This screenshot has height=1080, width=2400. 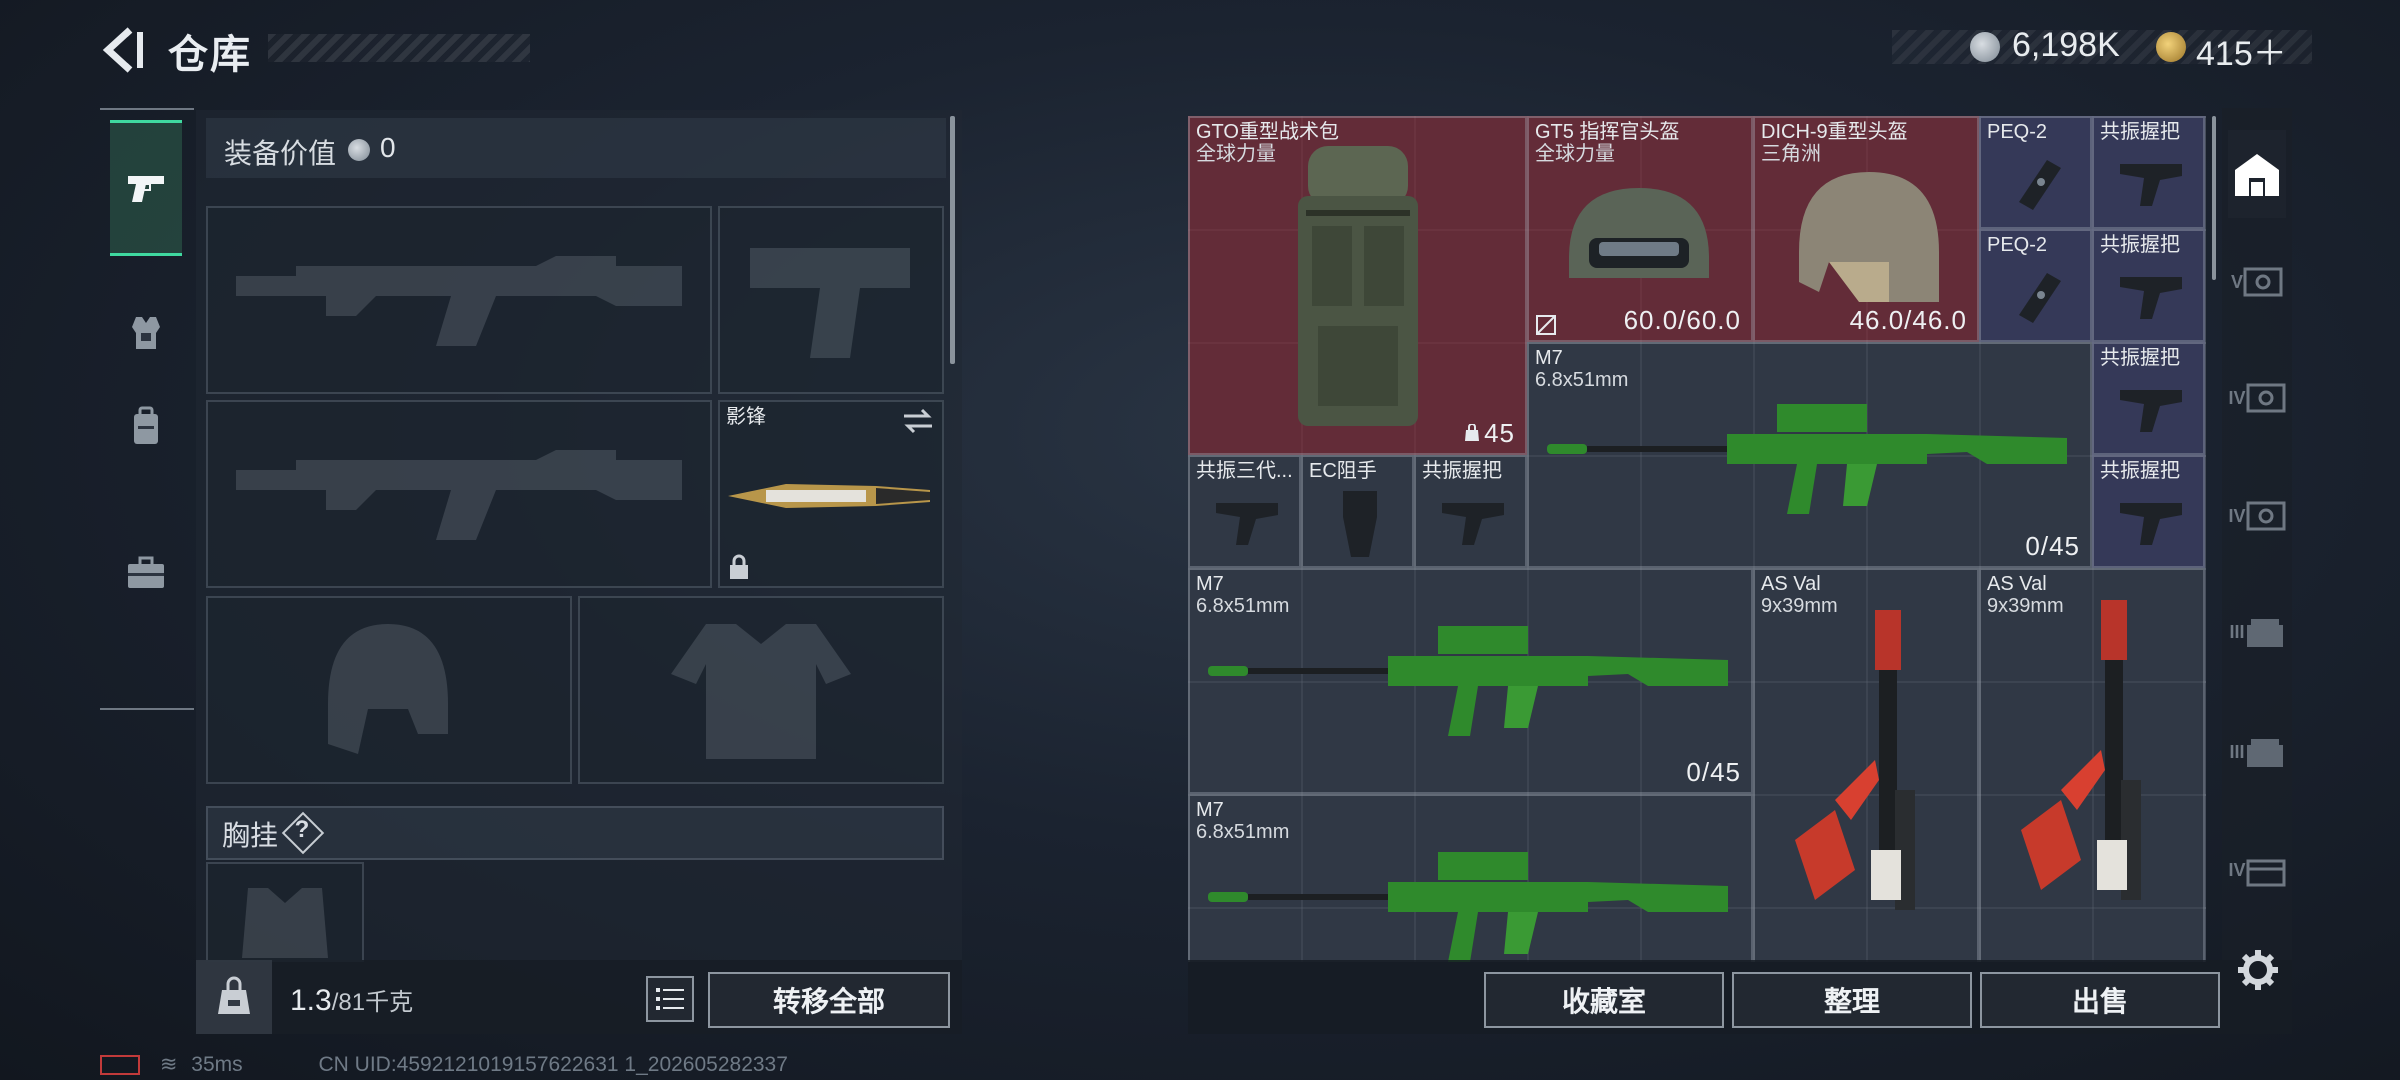 I want to click on collection-room-button: 收藏室, so click(x=1604, y=1000).